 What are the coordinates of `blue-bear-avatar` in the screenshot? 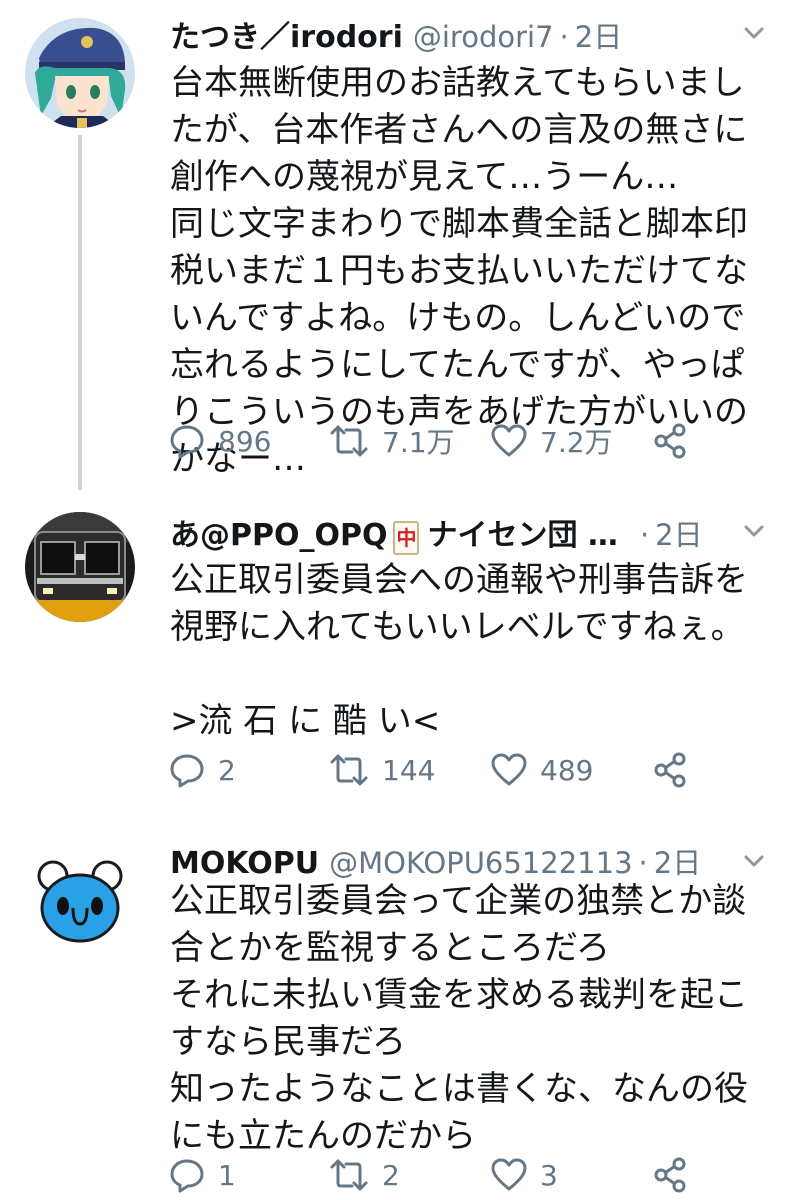 It's located at (80, 899).